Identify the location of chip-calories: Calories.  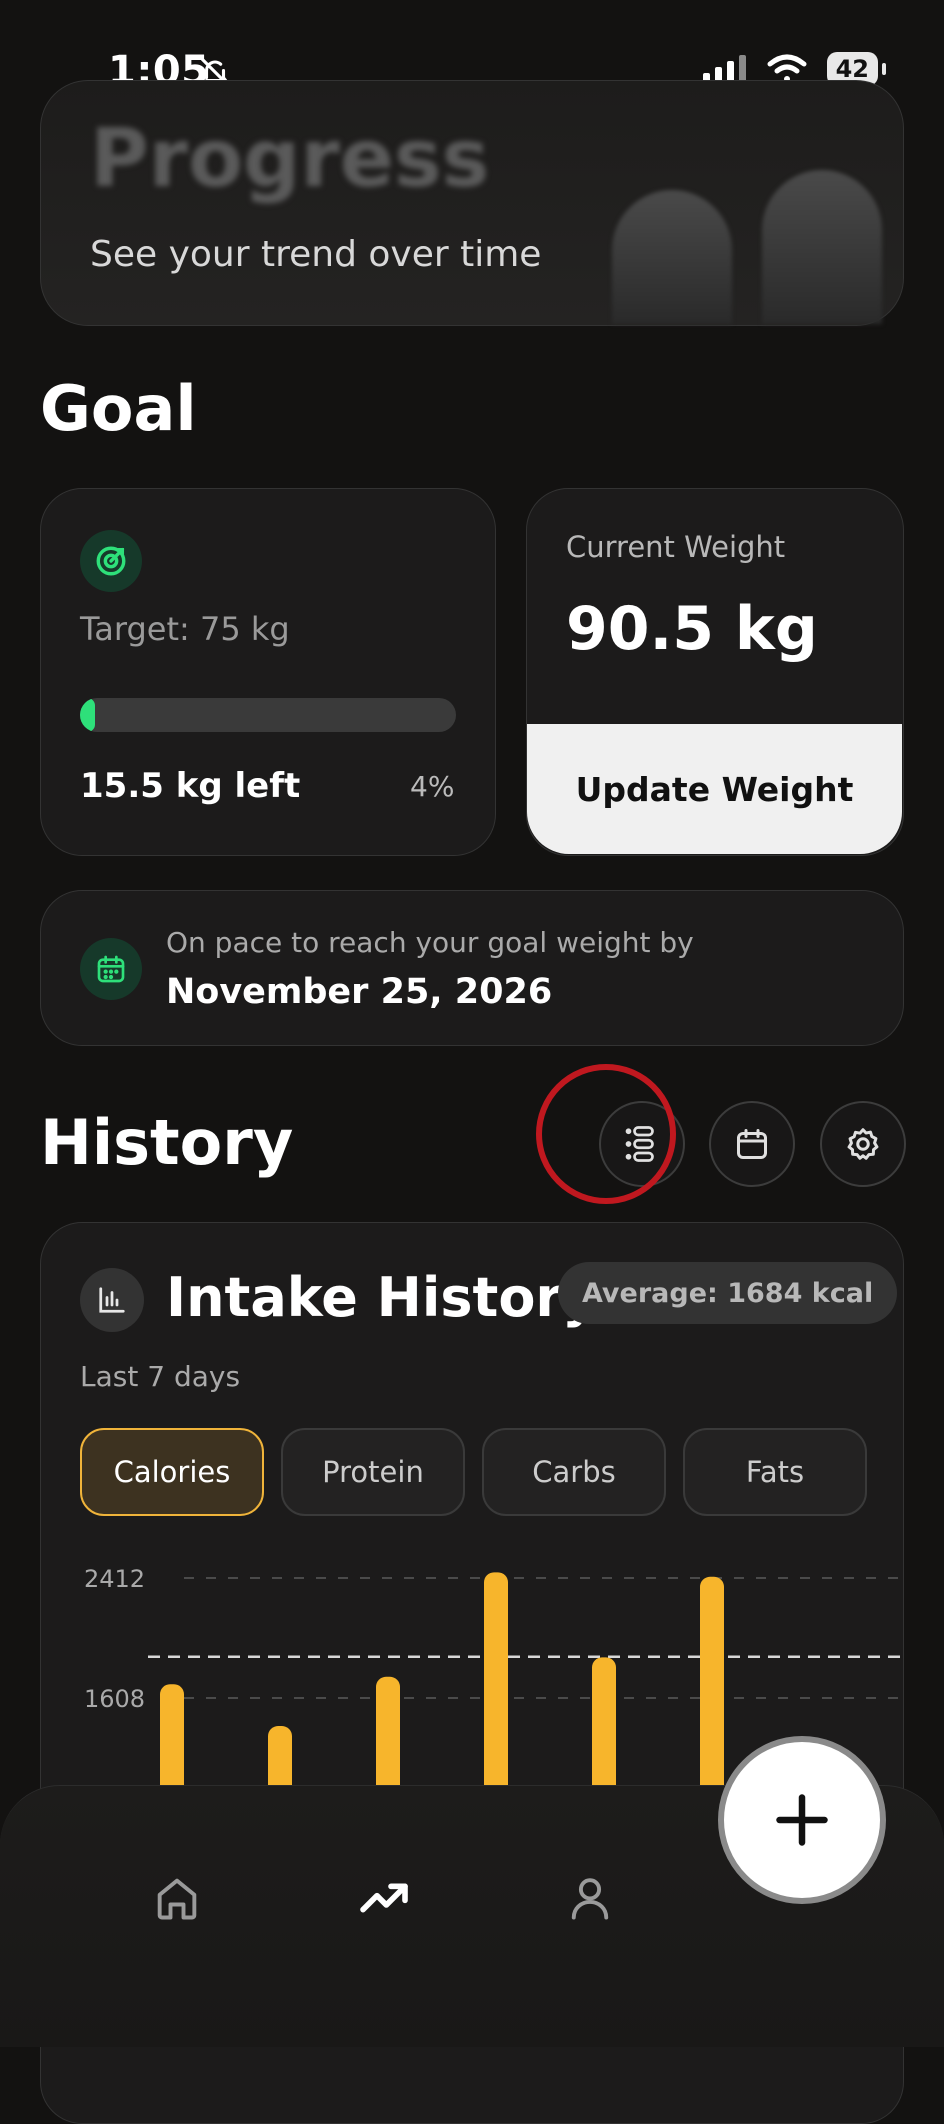
(172, 1472).